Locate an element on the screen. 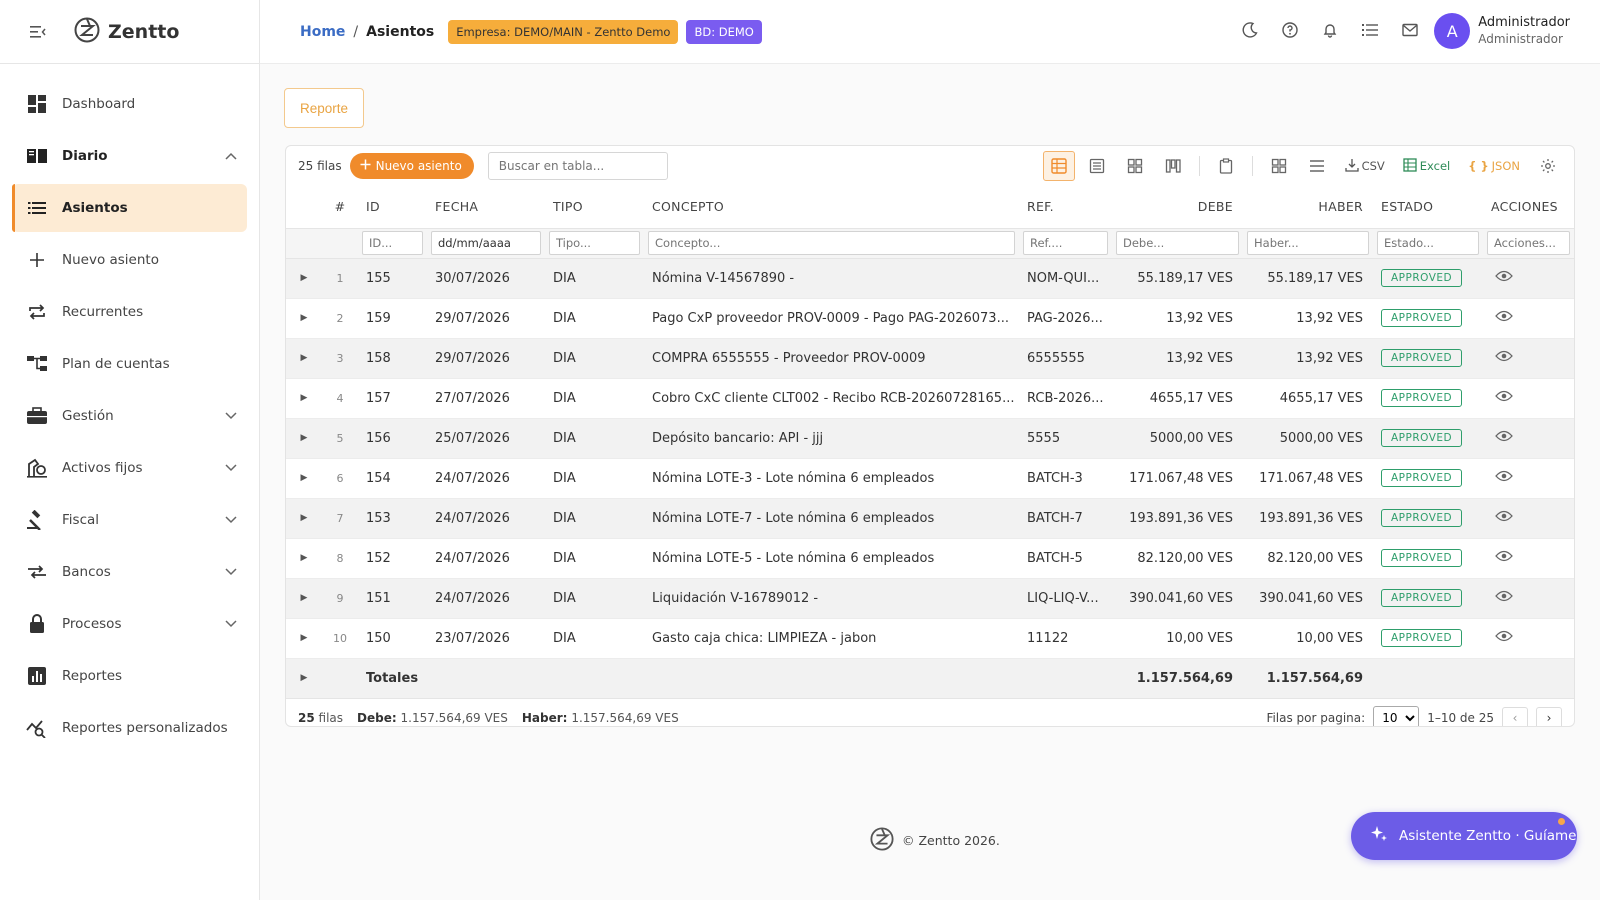  list-view-icon is located at coordinates (1097, 166).